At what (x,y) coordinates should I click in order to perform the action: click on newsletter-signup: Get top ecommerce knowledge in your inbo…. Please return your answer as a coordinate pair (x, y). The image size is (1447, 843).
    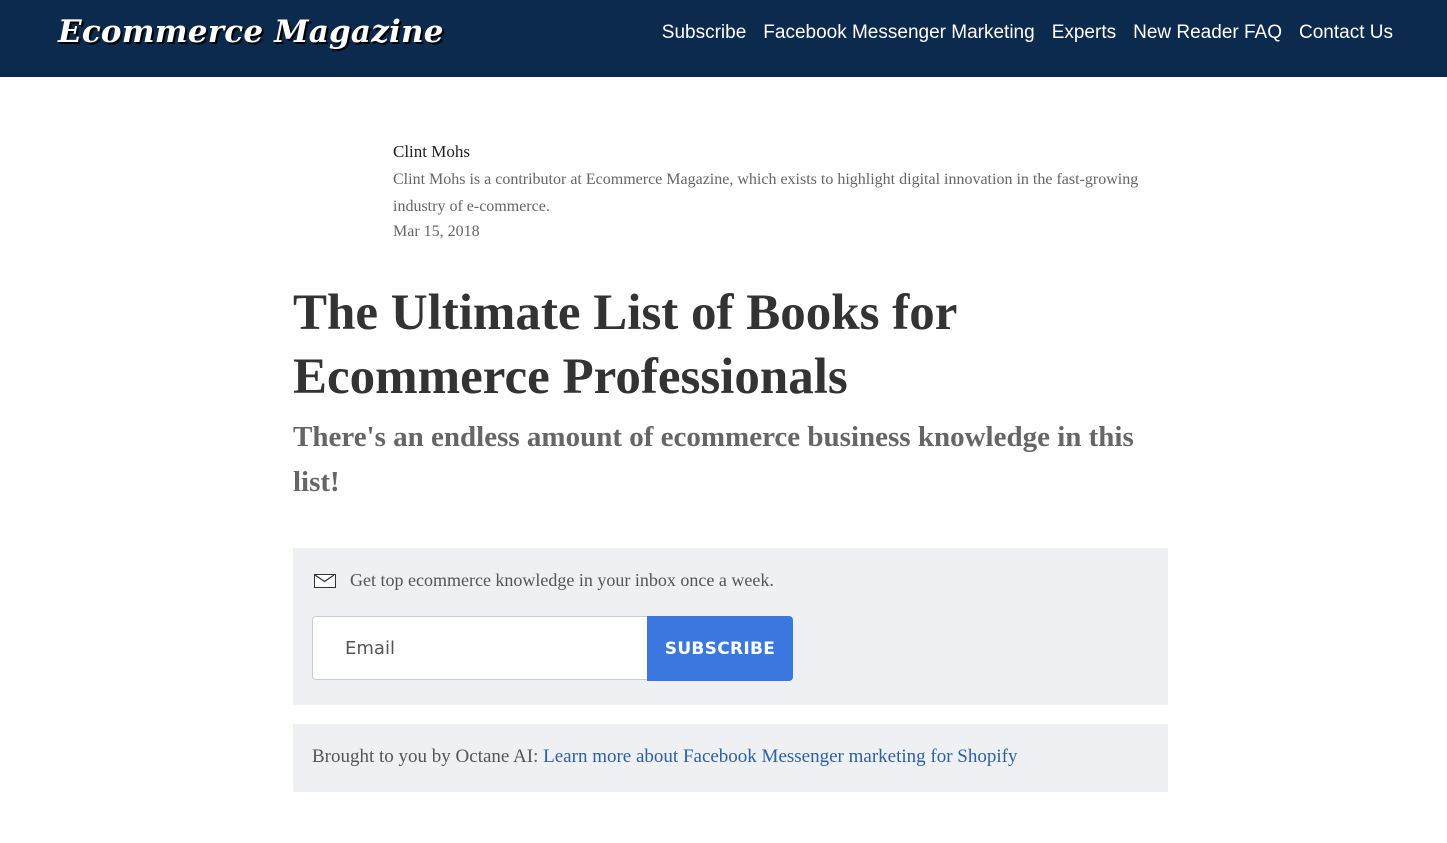
    Looking at the image, I should click on (730, 626).